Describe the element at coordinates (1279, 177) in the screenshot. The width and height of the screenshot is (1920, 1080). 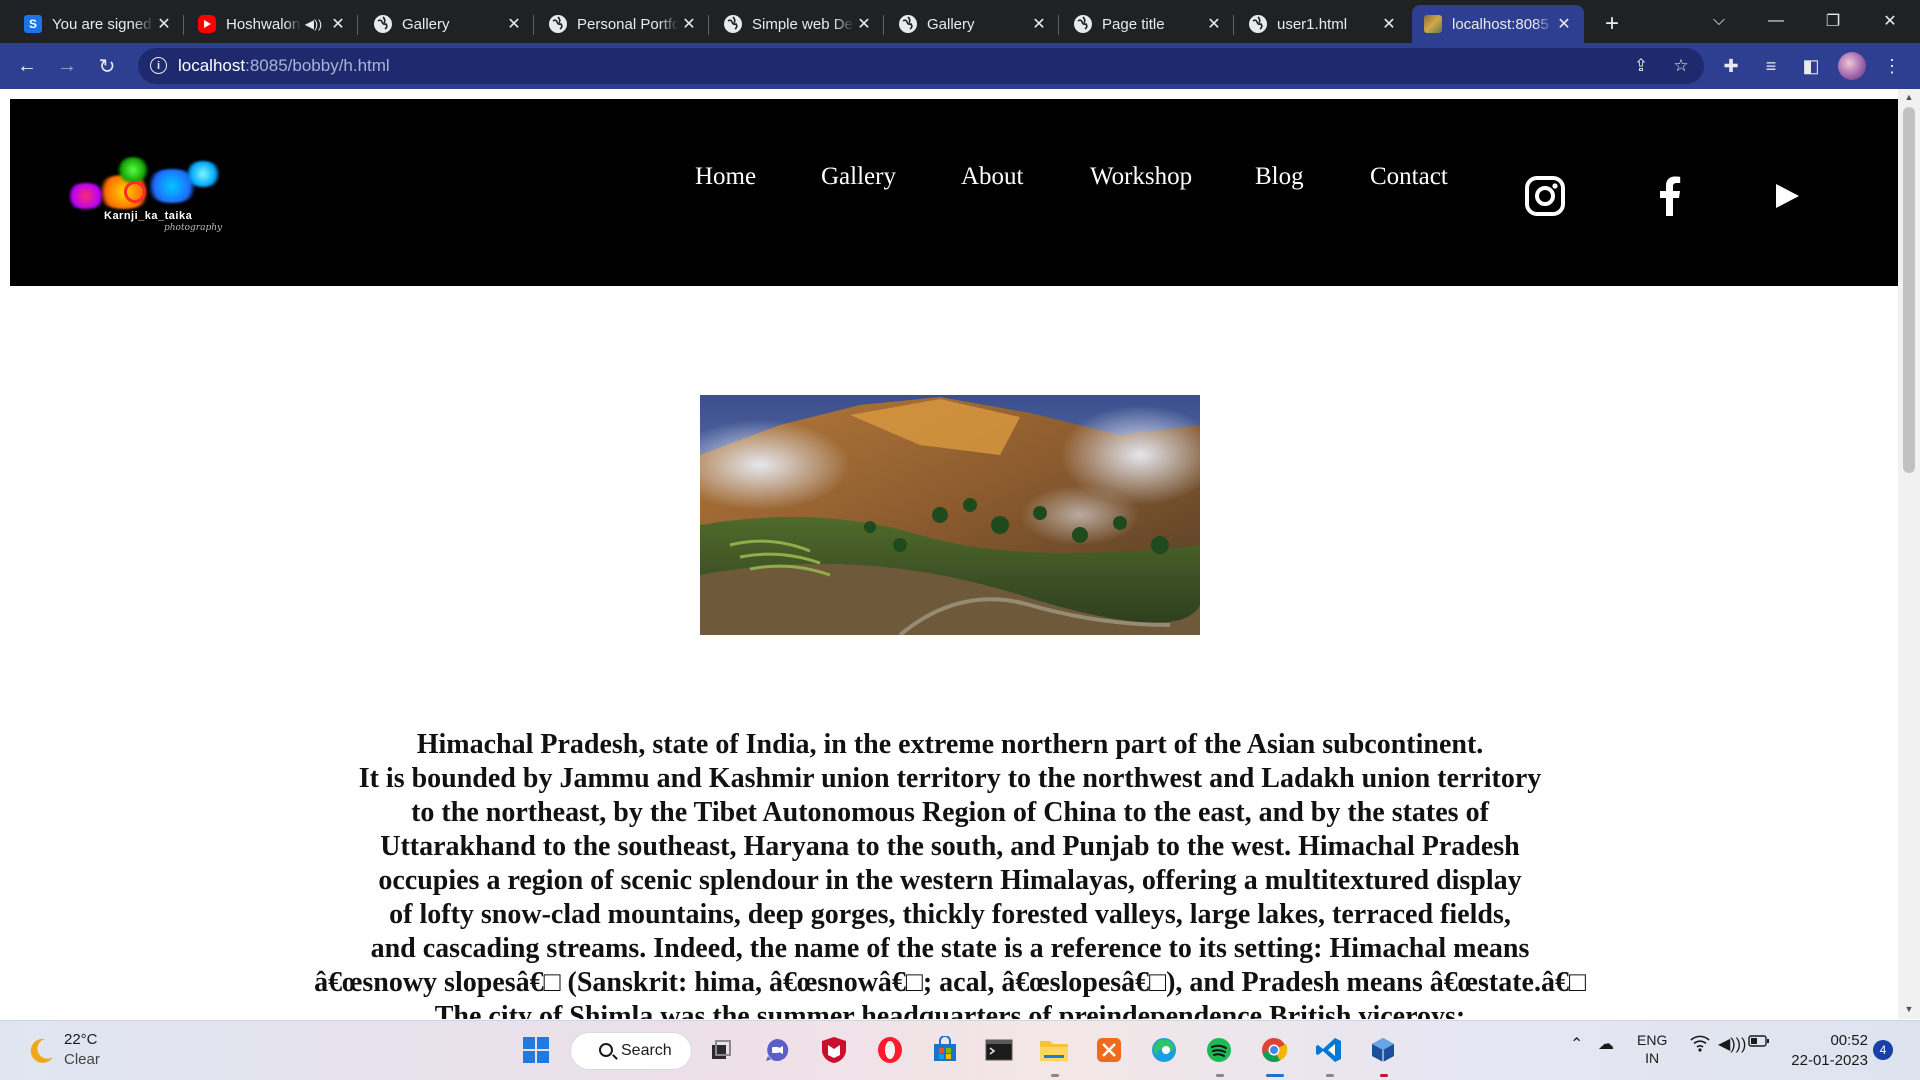
I see `nav-blog: Blog` at that location.